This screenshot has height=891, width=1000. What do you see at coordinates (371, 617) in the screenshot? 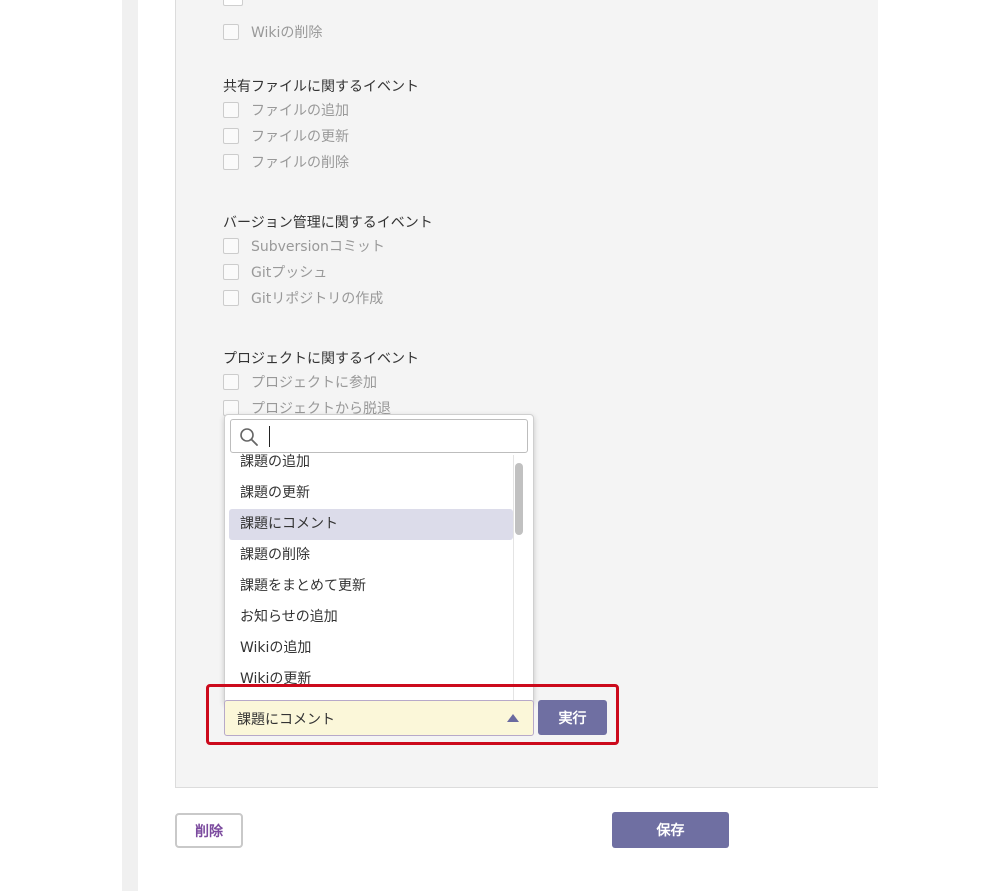
I see `dropdown-option: お知らせの追加` at bounding box center [371, 617].